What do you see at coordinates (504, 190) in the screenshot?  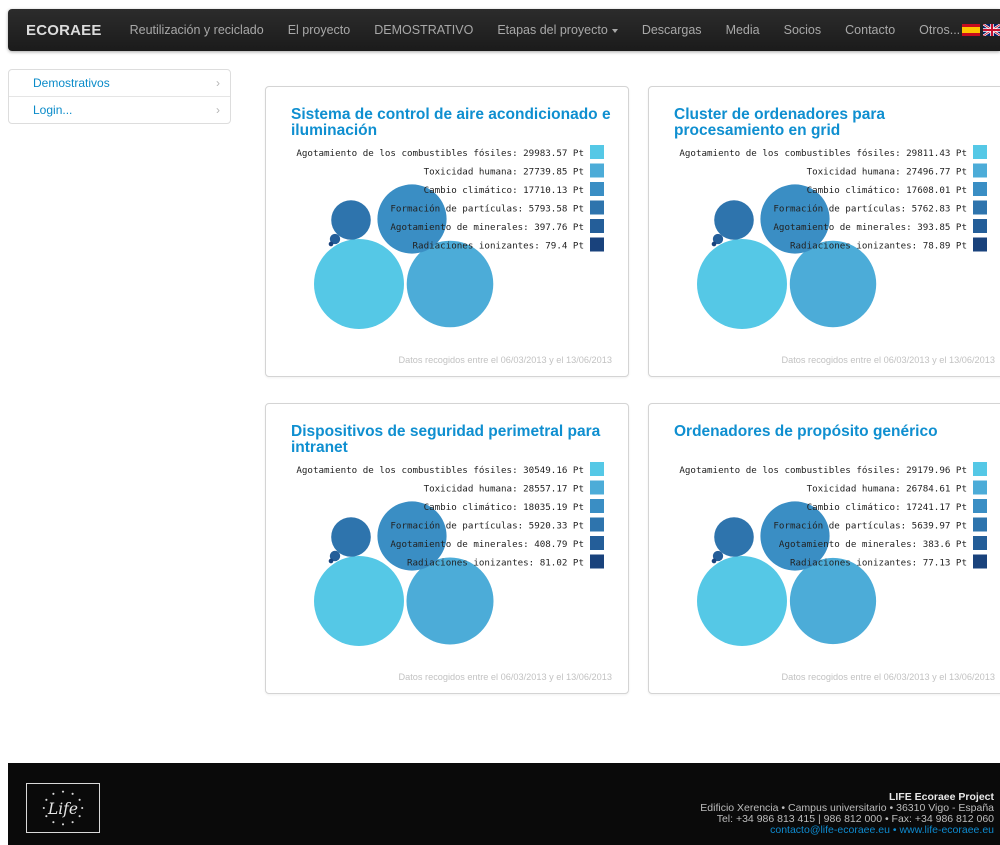 I see `legend-label: Cambio climático: 17710.13 Pt` at bounding box center [504, 190].